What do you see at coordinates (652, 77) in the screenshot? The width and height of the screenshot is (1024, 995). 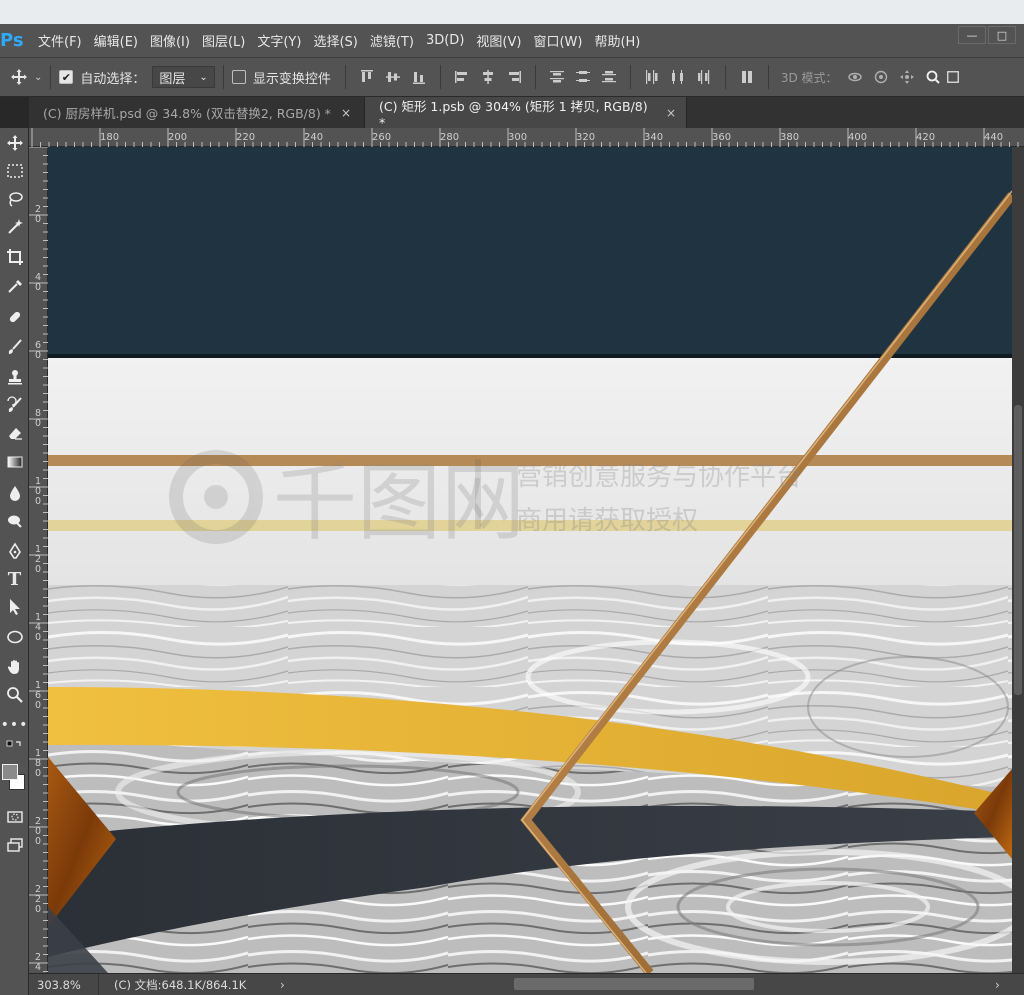 I see `distribute-left-icon` at bounding box center [652, 77].